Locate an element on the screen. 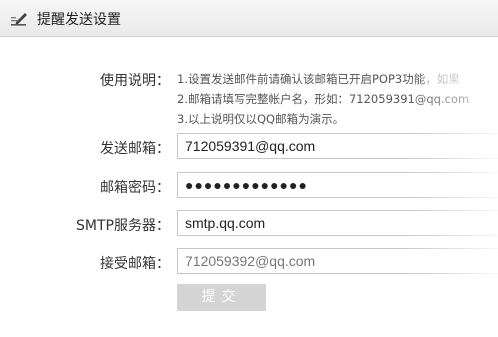  smtp-server-input: smtp.qq.com is located at coordinates (337, 223).